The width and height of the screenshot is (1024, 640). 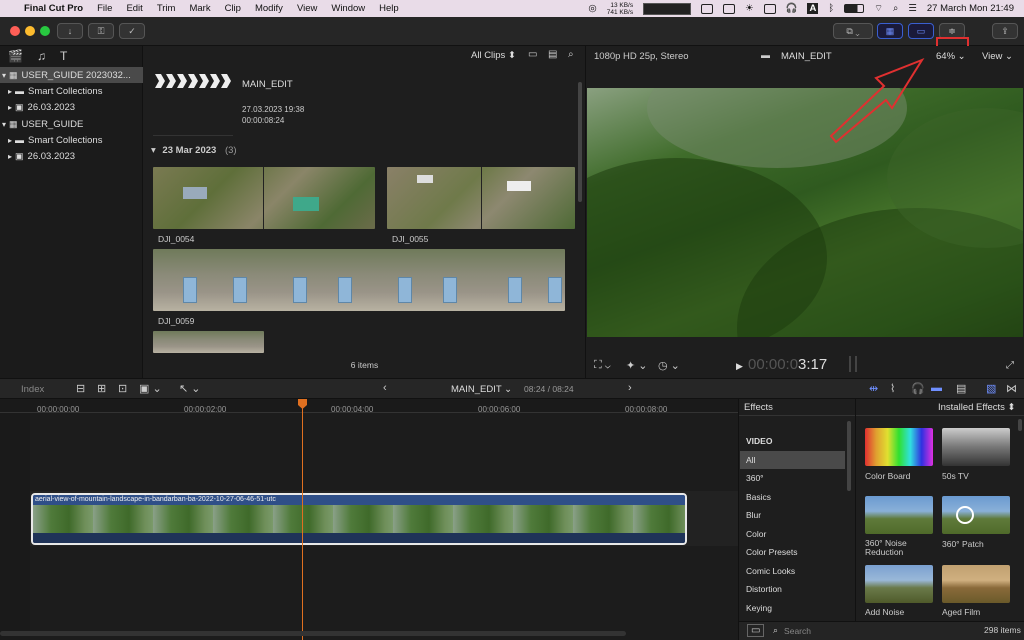 I want to click on transitions-icon: ⋈, so click(x=1011, y=388).